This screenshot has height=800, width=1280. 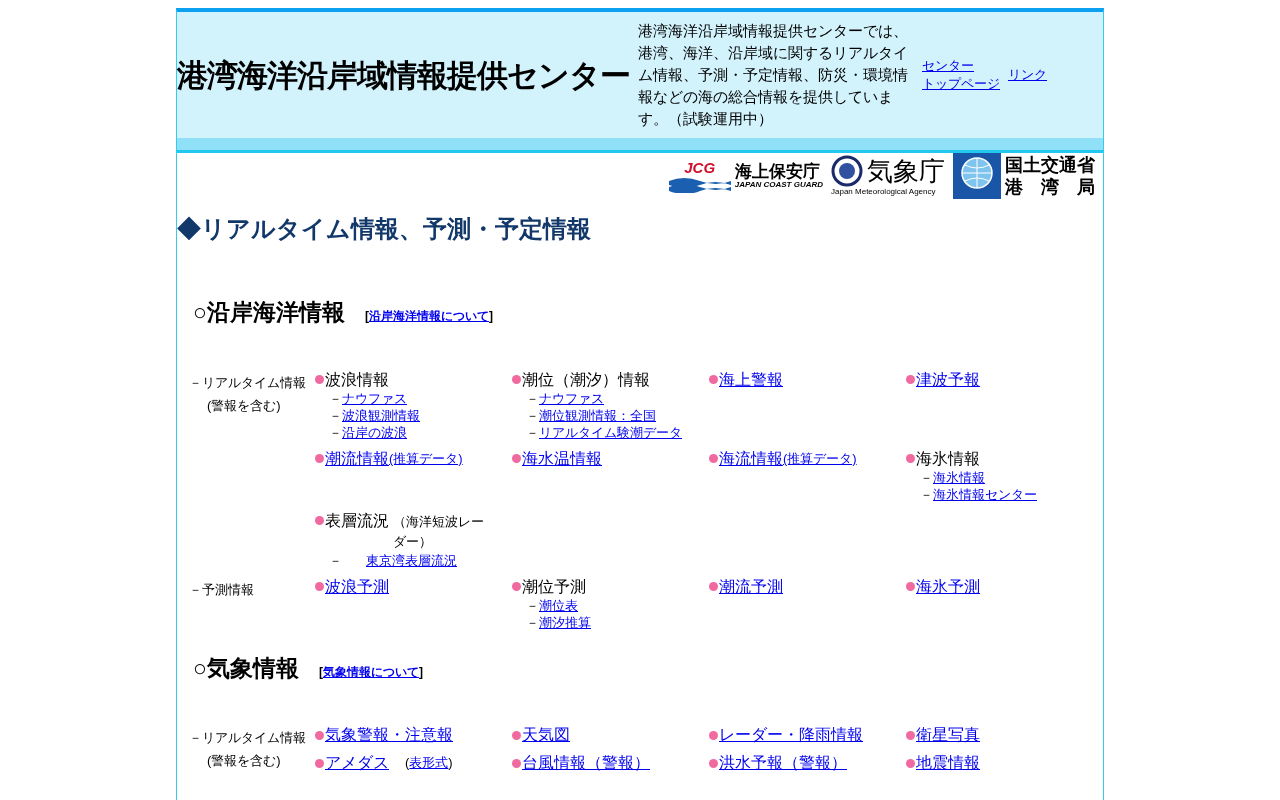 What do you see at coordinates (610, 432) in the screenshot?
I see `sub-link: リアルタイム験潮データ` at bounding box center [610, 432].